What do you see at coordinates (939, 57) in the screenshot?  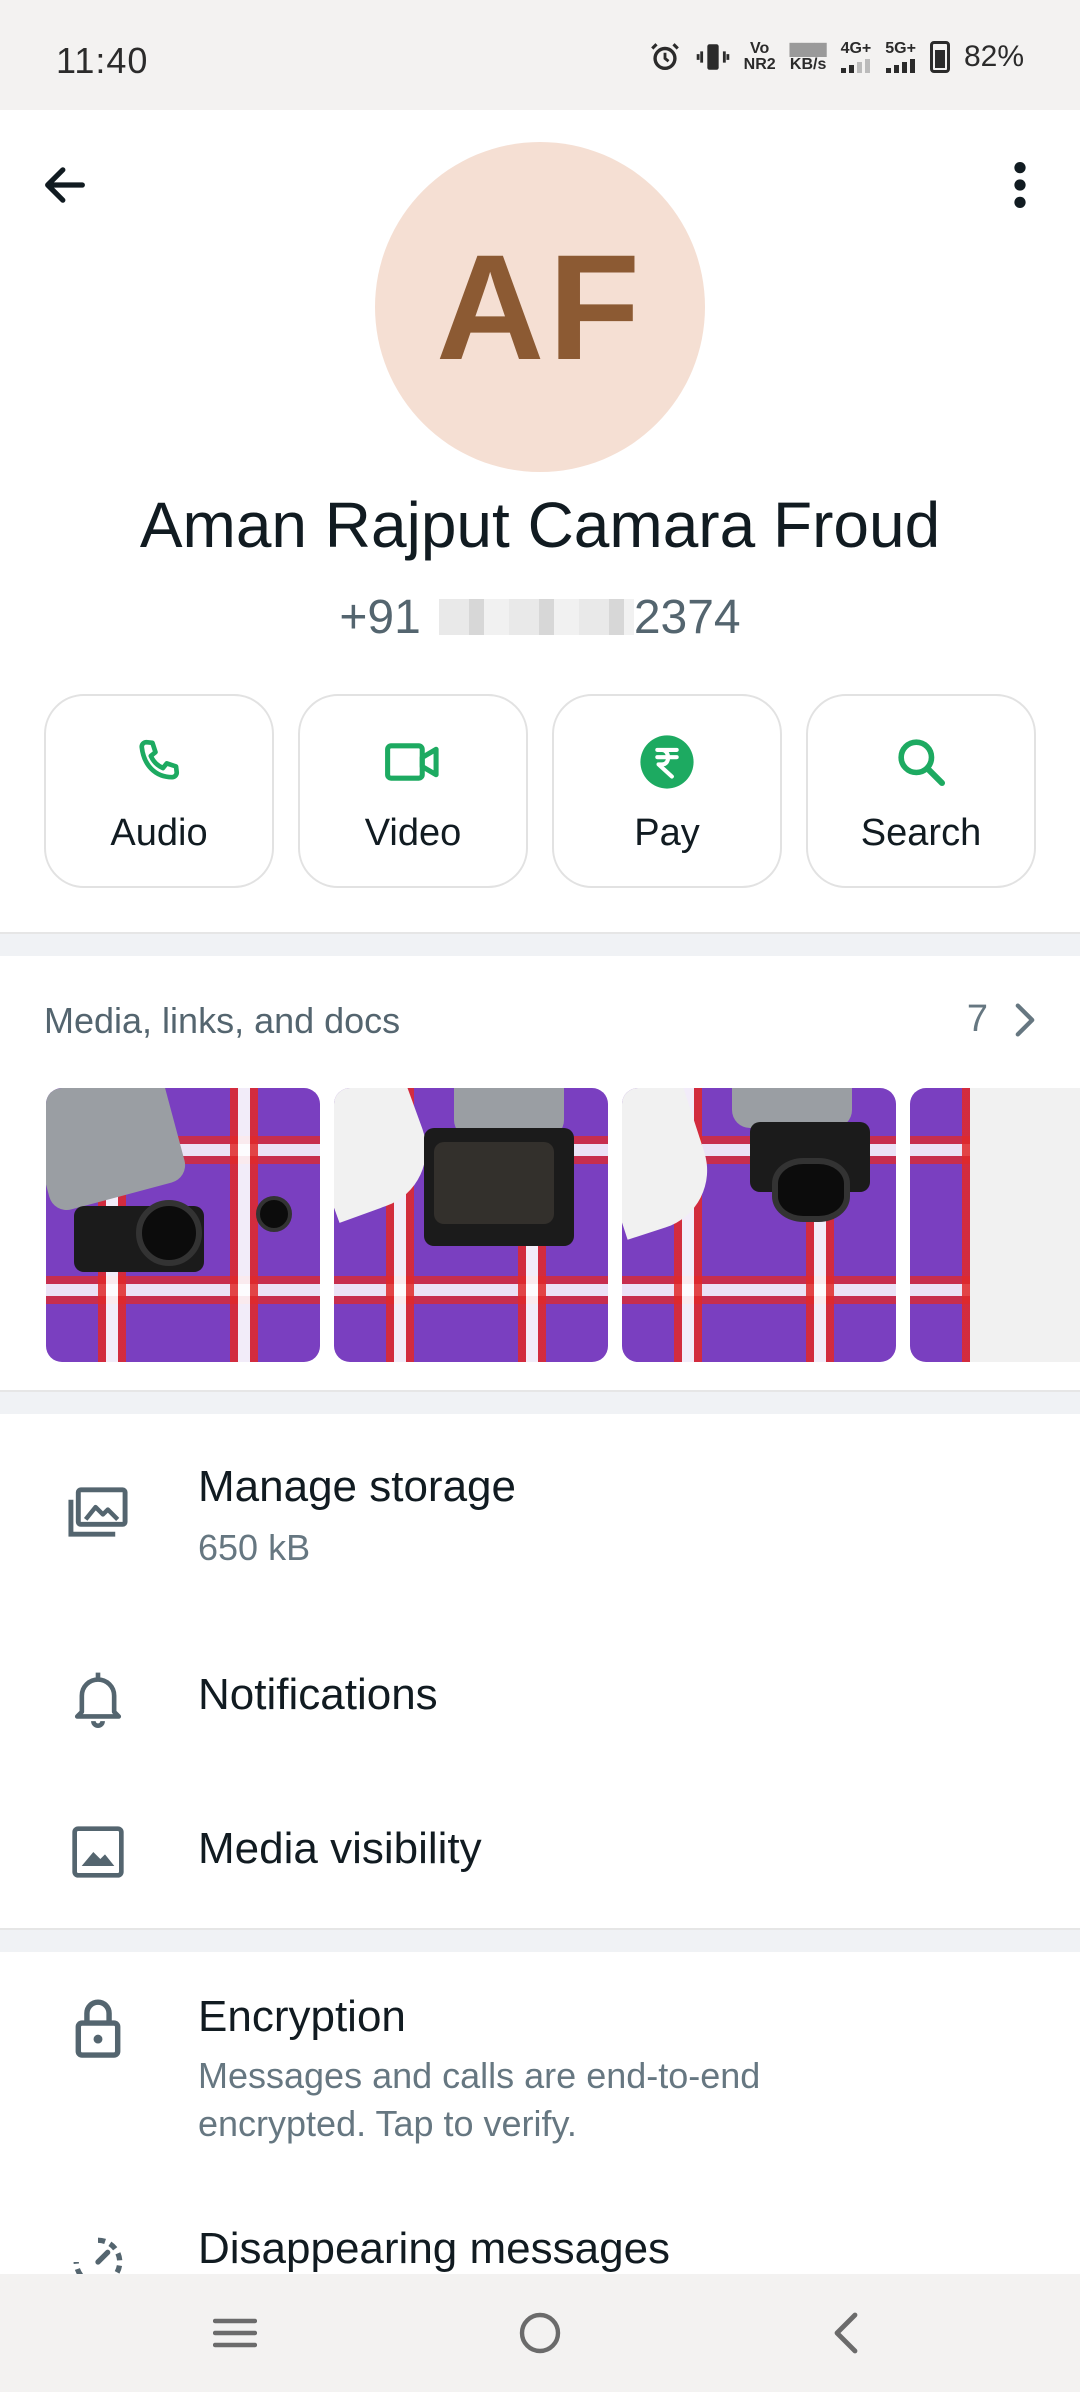 I see `battery-icon` at bounding box center [939, 57].